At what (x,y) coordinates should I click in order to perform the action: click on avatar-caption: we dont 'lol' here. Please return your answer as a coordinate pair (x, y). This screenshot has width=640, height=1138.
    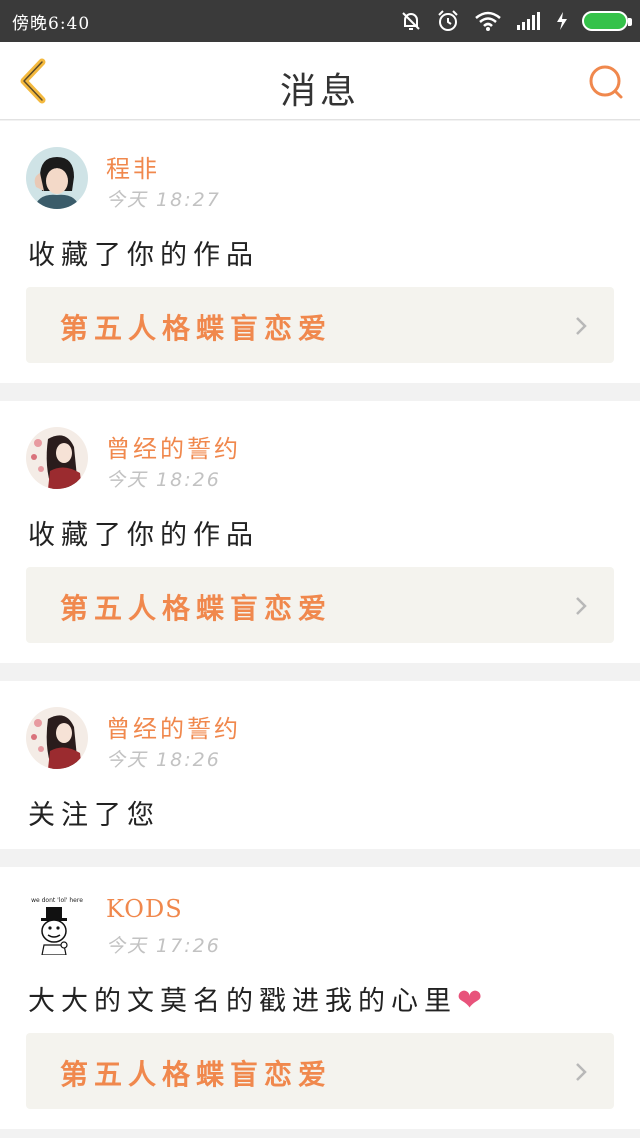
    Looking at the image, I should click on (57, 900).